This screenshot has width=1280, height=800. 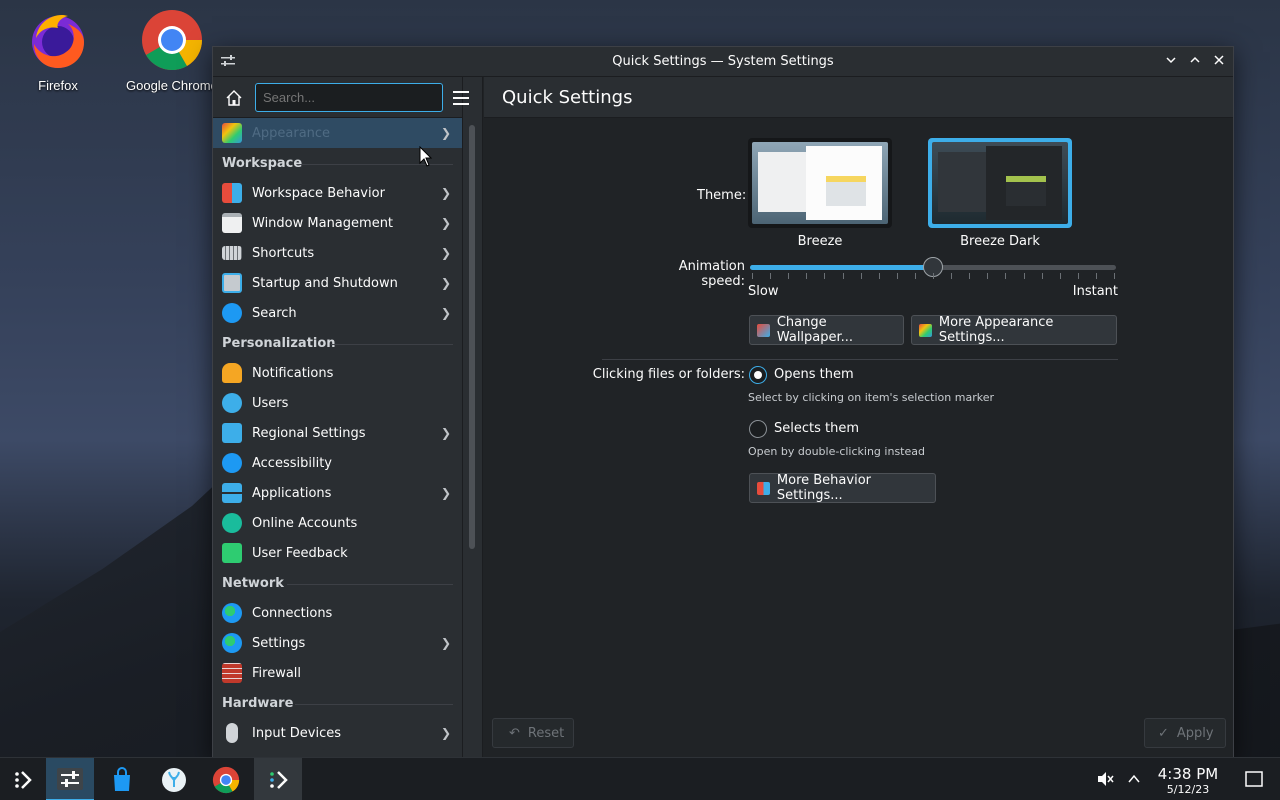 I want to click on section-personalization: Personalization, so click(x=337, y=343).